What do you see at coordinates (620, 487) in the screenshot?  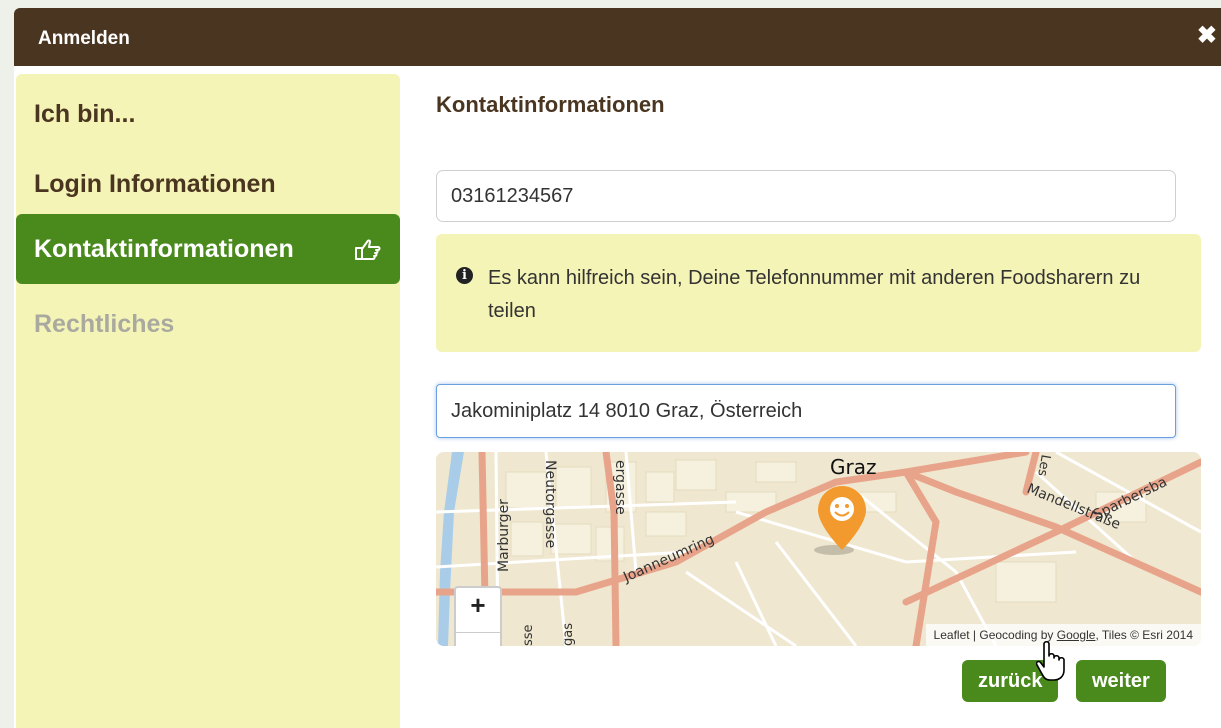 I see `map-label-ergasse: ergasse` at bounding box center [620, 487].